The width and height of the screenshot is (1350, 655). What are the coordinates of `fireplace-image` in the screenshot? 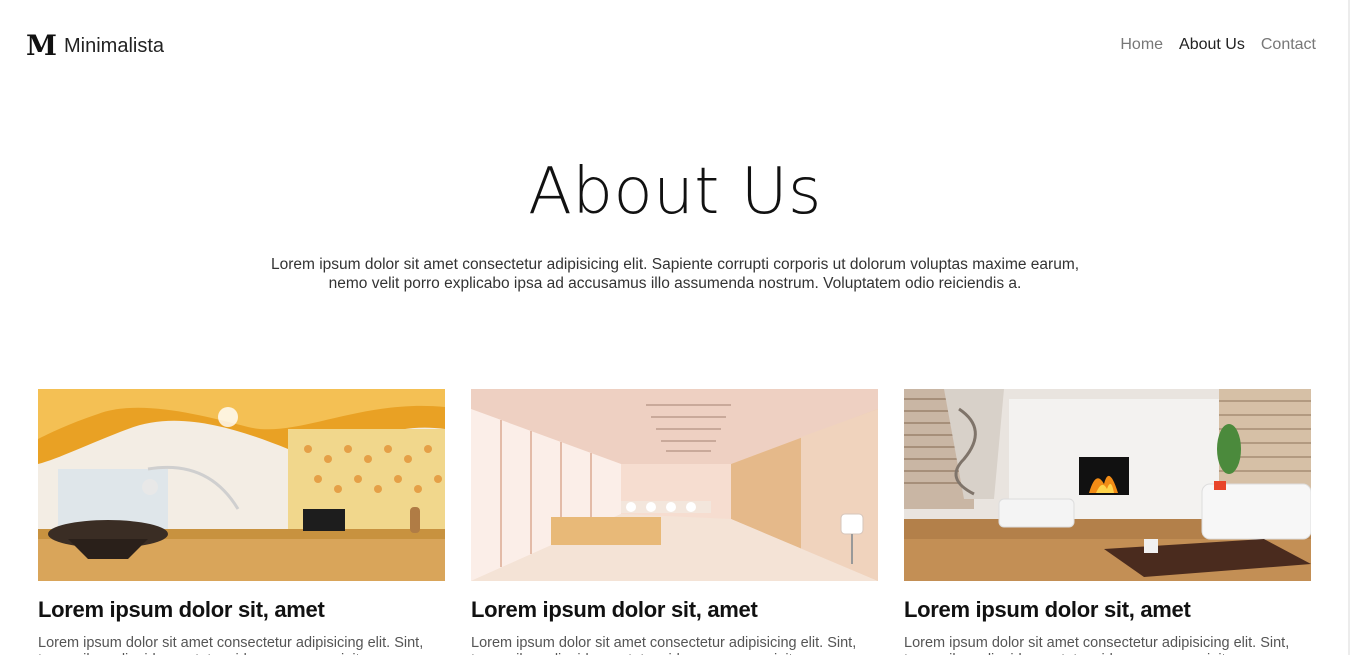 It's located at (1107, 485).